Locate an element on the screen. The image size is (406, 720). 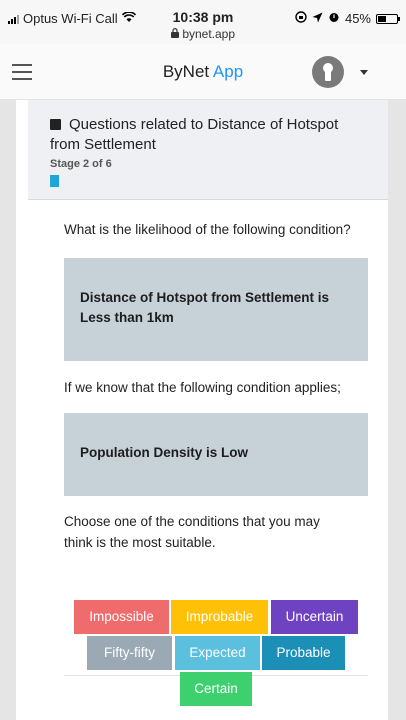
chevron-down-icon is located at coordinates (364, 72).